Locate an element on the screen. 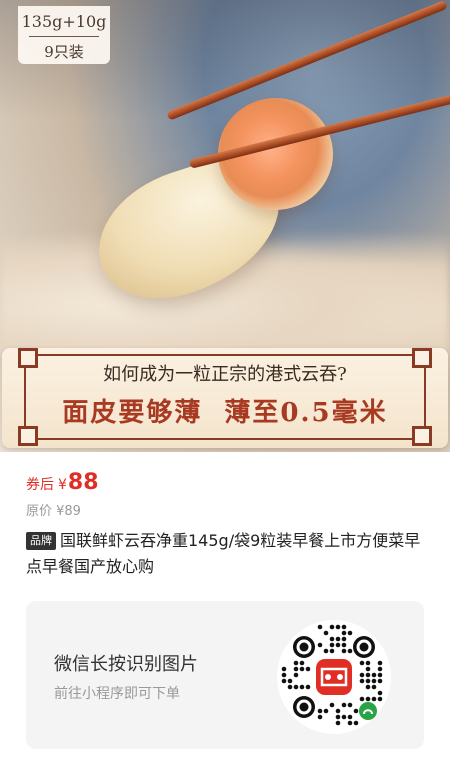 The height and width of the screenshot is (784, 450). qr-code-icon is located at coordinates (334, 677).